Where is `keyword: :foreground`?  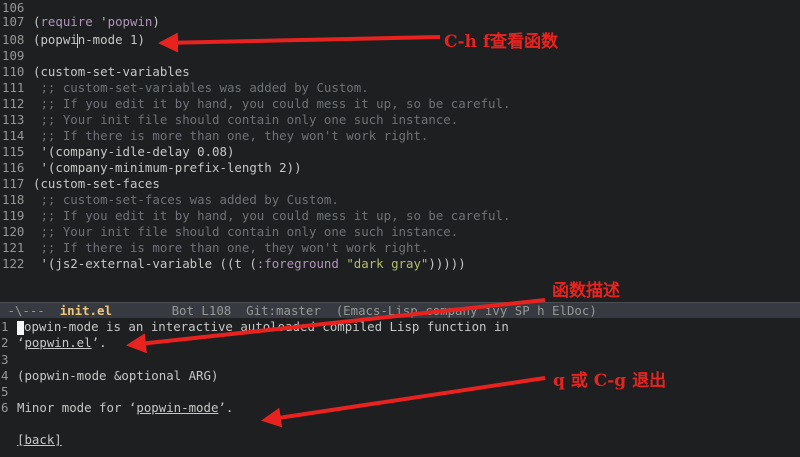 keyword: :foreground is located at coordinates (297, 263).